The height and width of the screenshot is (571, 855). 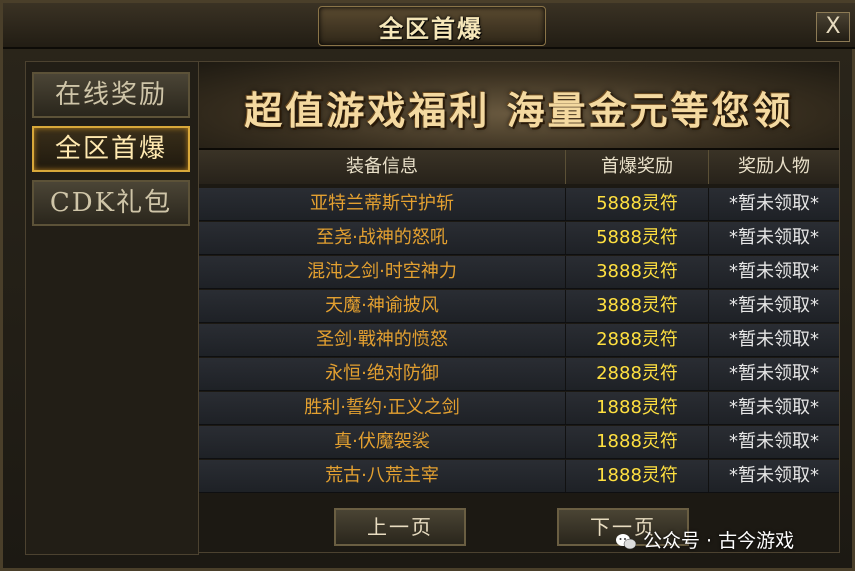 What do you see at coordinates (382, 476) in the screenshot?
I see `item-name: 荒古·八荒主宰` at bounding box center [382, 476].